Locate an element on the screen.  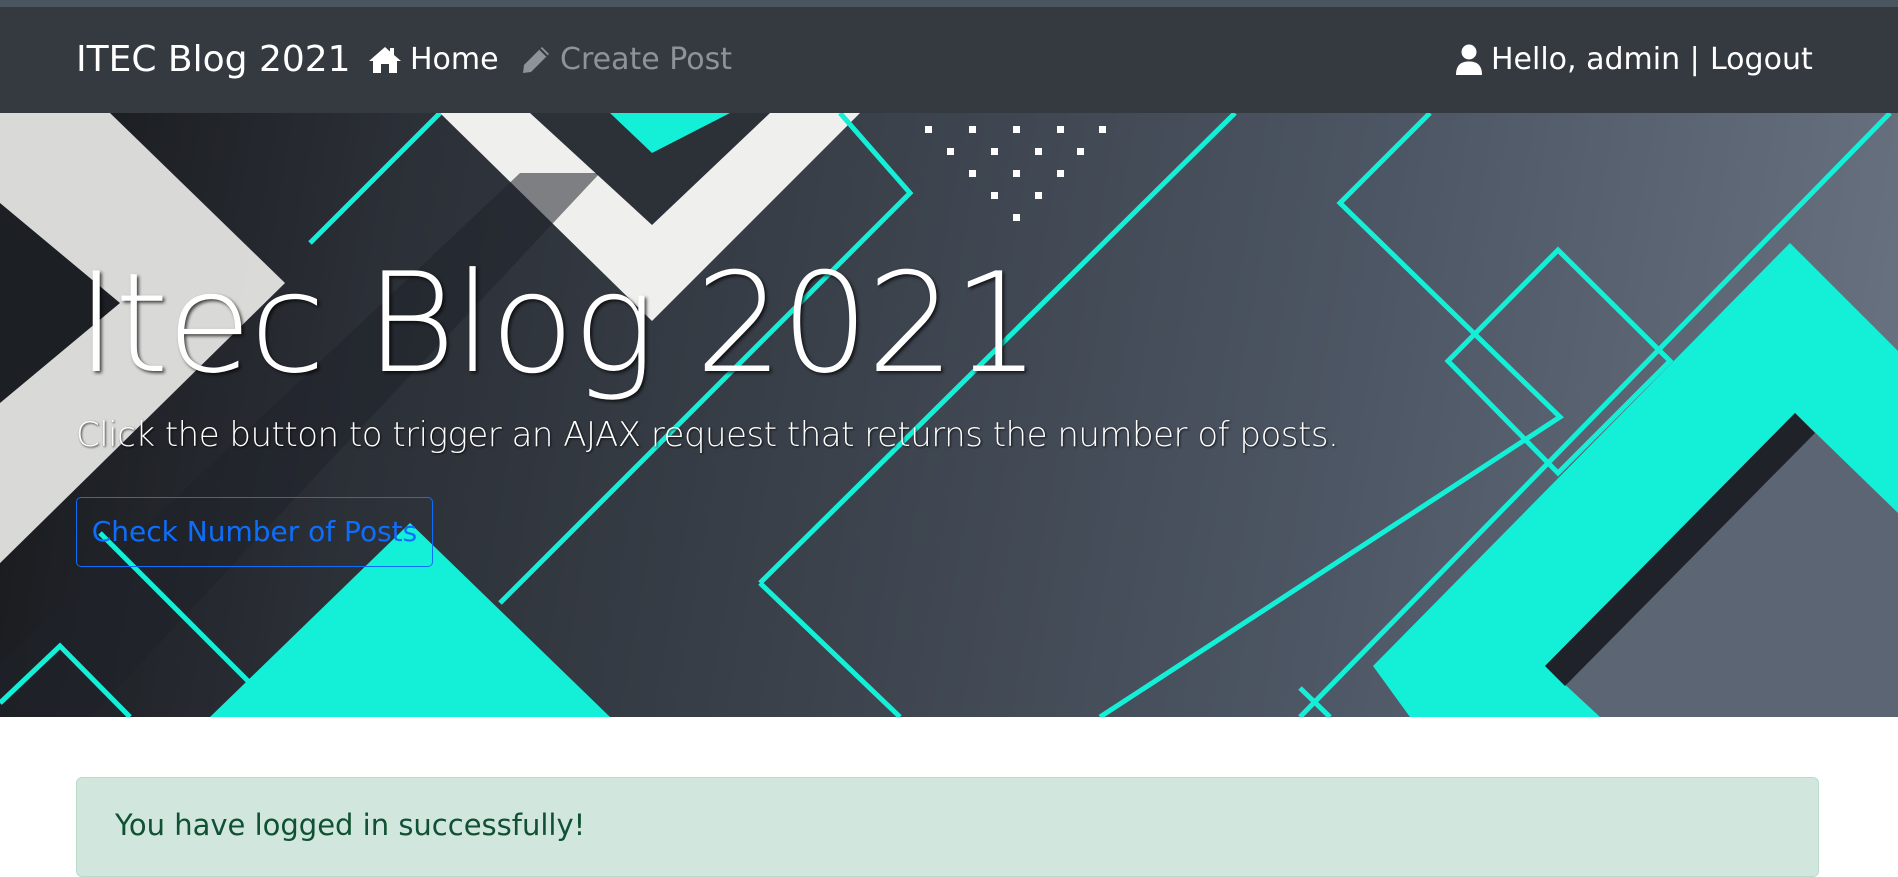
nav-home-link: Home is located at coordinates (433, 60).